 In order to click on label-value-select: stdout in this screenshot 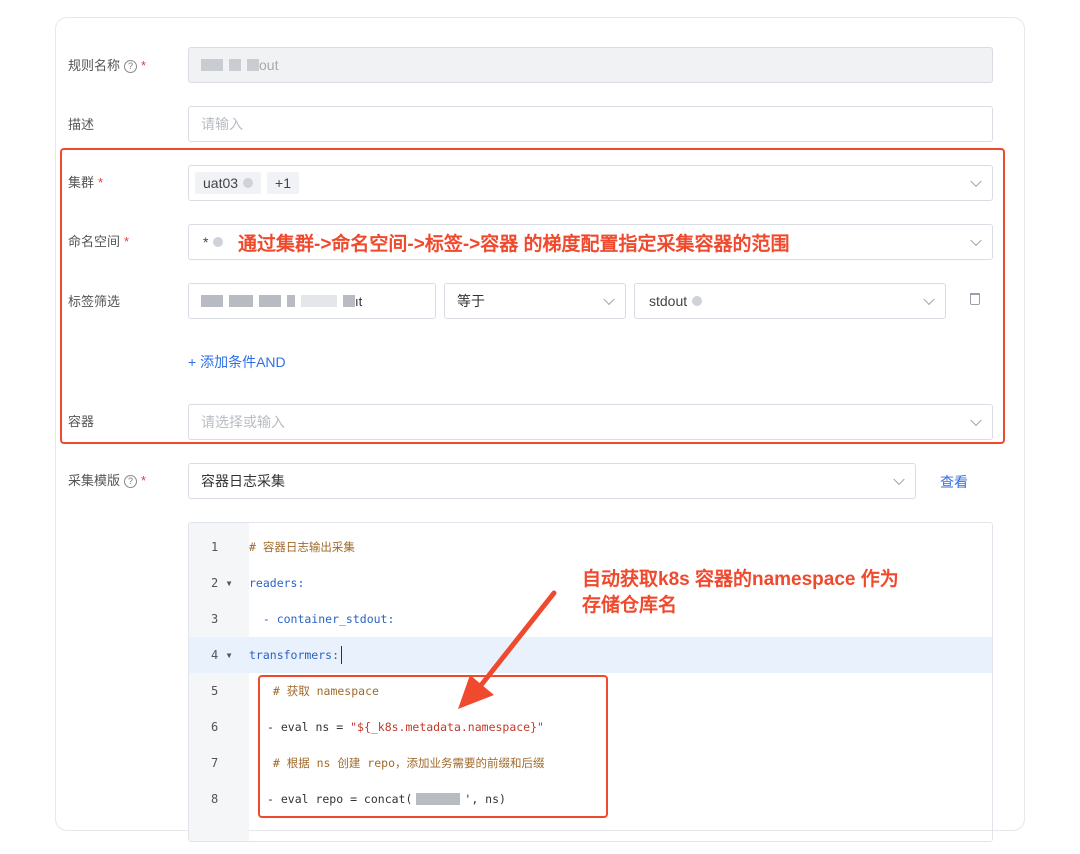, I will do `click(790, 301)`.